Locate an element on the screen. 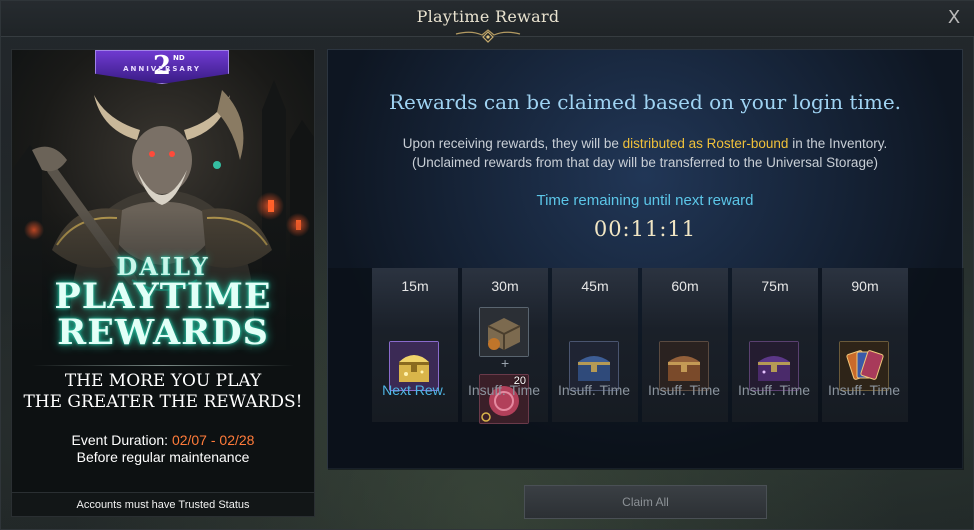 This screenshot has width=974, height=530. event-duration-dates: 02/07 - 02/28 is located at coordinates (213, 440).